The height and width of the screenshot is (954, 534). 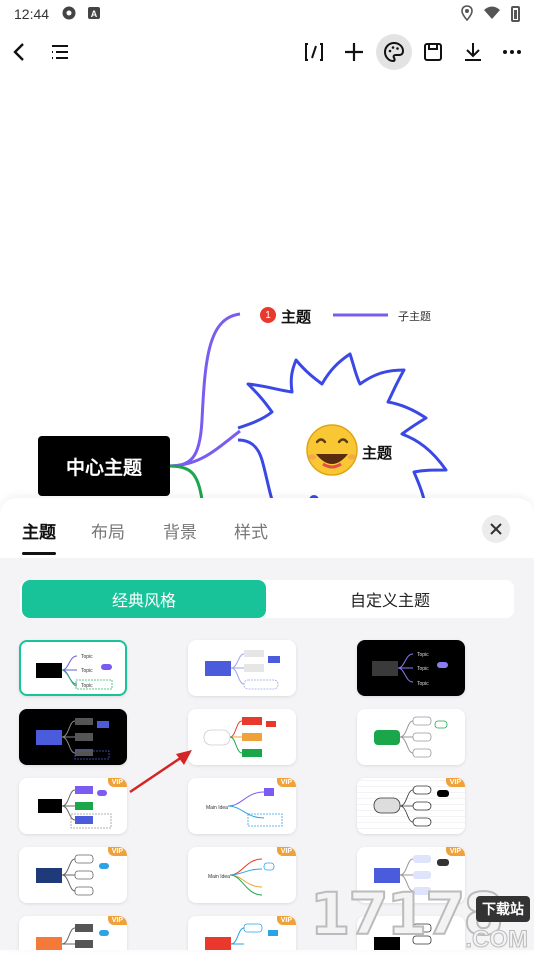 I want to click on theme-card-10: VIP, so click(x=73, y=875).